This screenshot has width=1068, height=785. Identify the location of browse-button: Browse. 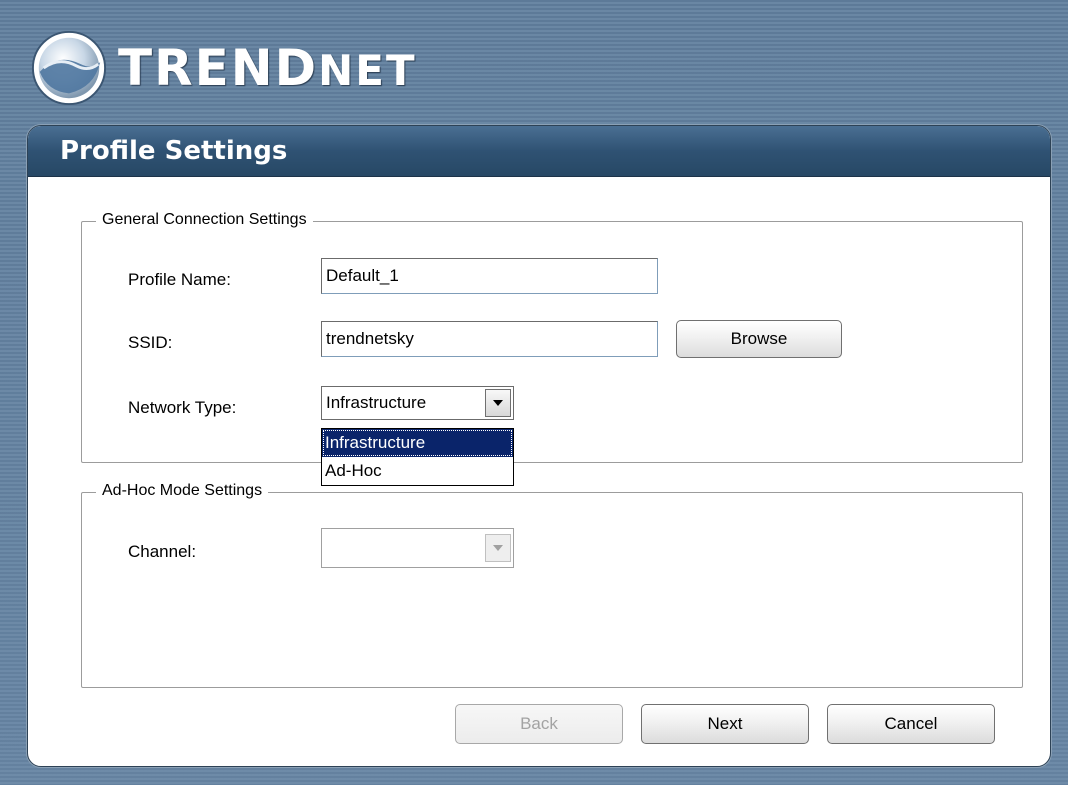
(759, 339).